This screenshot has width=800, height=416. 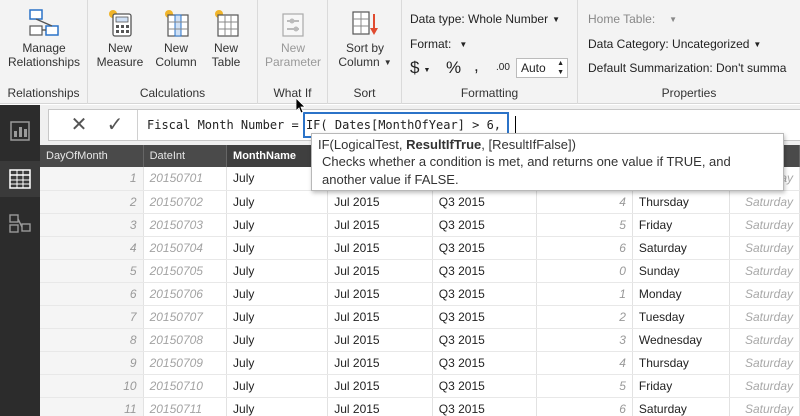 What do you see at coordinates (185, 386) in the screenshot?
I see `table-cell: 20150710` at bounding box center [185, 386].